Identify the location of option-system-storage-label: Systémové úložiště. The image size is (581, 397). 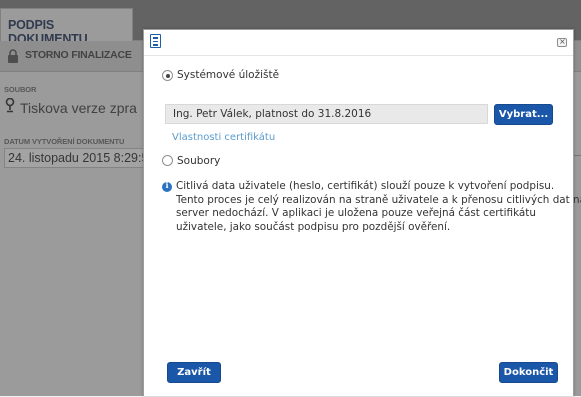
(228, 75).